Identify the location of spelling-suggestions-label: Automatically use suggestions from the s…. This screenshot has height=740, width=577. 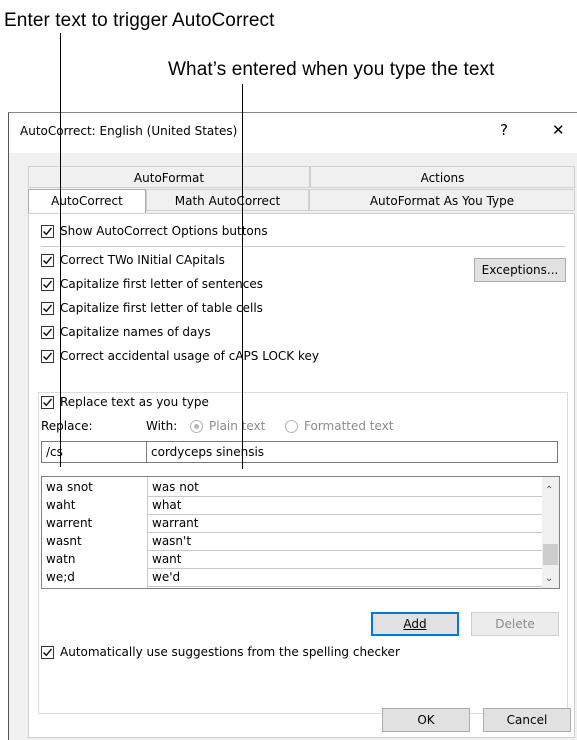
(230, 652).